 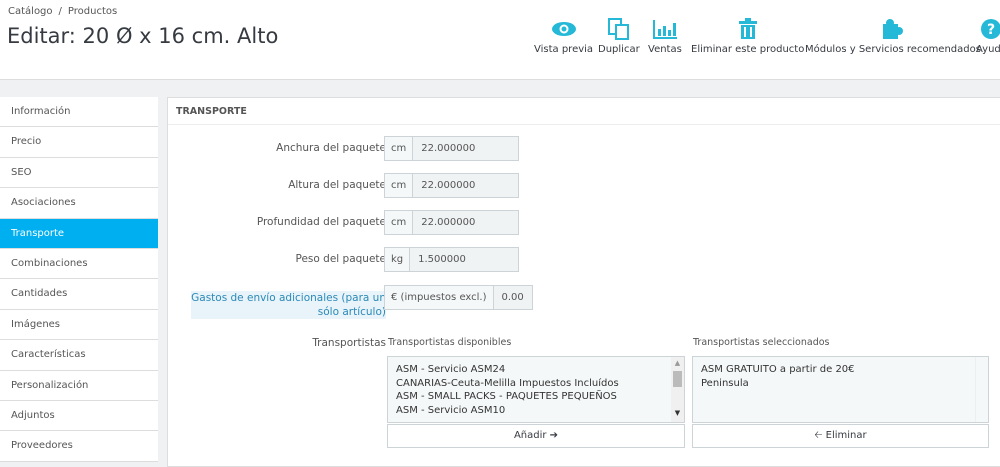 What do you see at coordinates (512, 297) in the screenshot?
I see `shipping-cost-value: 0.00` at bounding box center [512, 297].